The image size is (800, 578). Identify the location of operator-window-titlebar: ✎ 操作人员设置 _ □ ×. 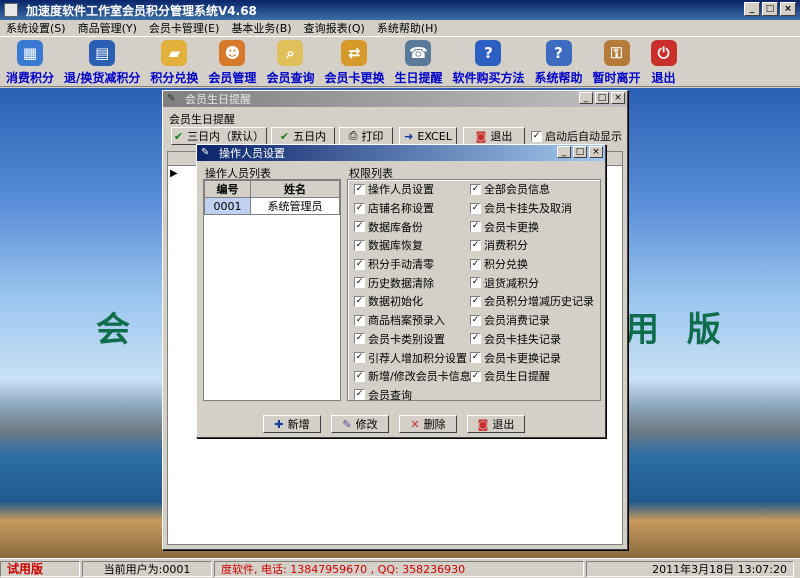
(401, 153).